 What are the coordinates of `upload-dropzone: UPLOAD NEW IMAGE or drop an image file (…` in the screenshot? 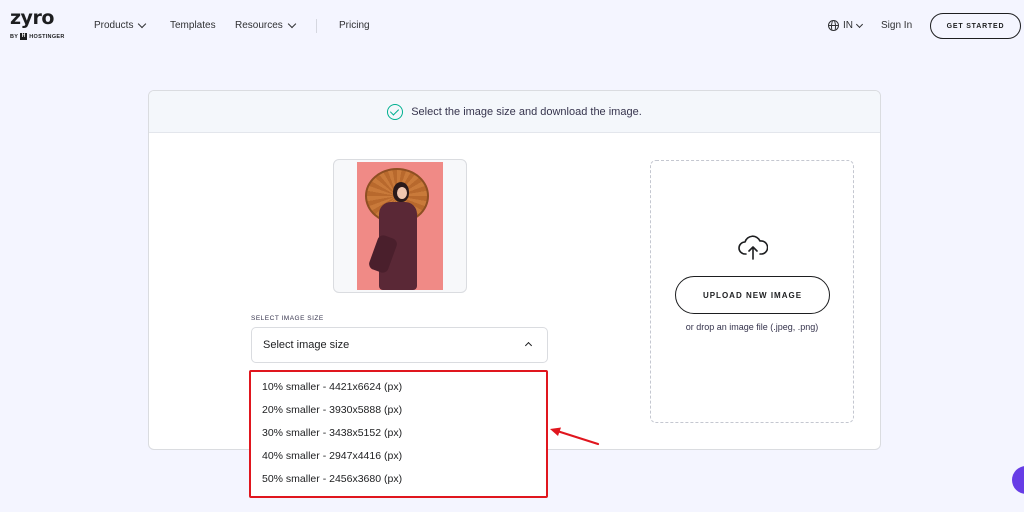 It's located at (752, 291).